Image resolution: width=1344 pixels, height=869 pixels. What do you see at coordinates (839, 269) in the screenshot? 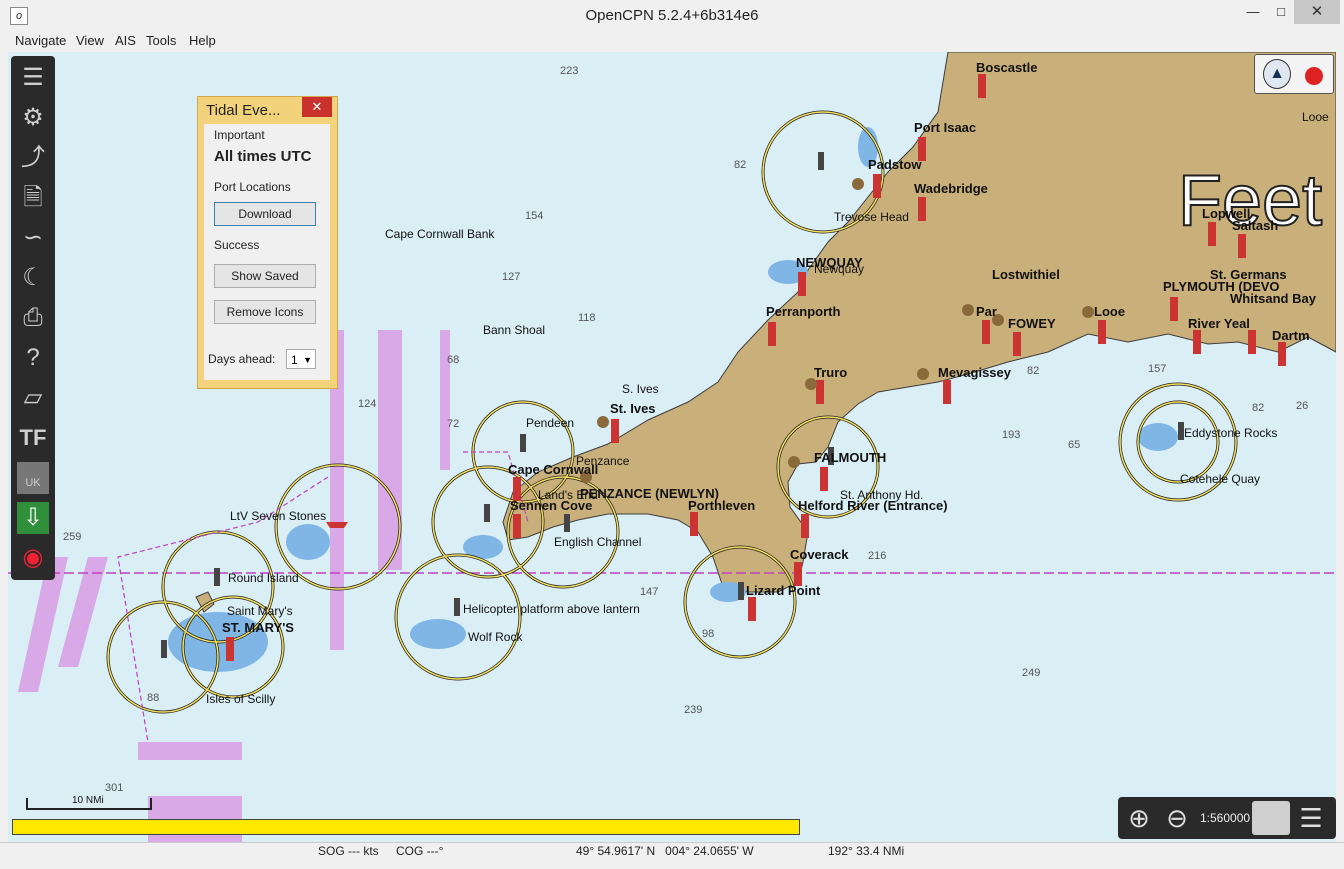
I see `place-label: Newquay` at bounding box center [839, 269].